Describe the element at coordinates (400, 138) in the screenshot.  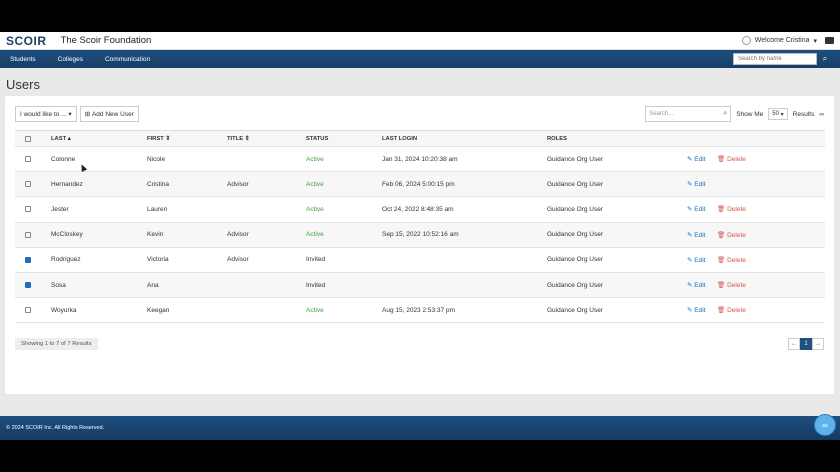
I see `col-last-login: LAST LOGIN` at that location.